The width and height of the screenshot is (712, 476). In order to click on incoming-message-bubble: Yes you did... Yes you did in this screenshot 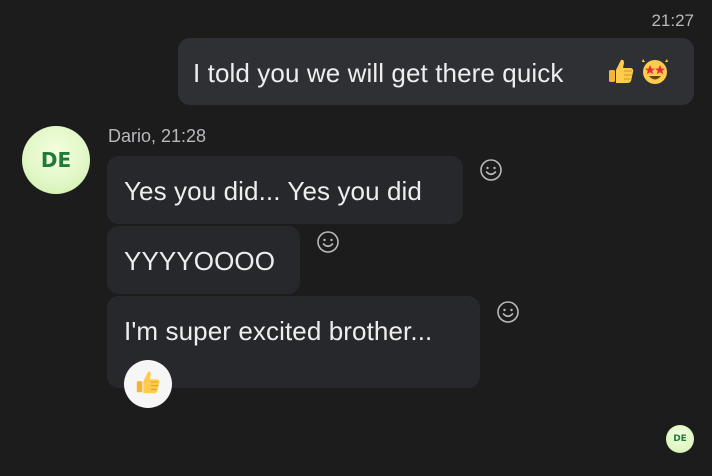, I will do `click(285, 190)`.